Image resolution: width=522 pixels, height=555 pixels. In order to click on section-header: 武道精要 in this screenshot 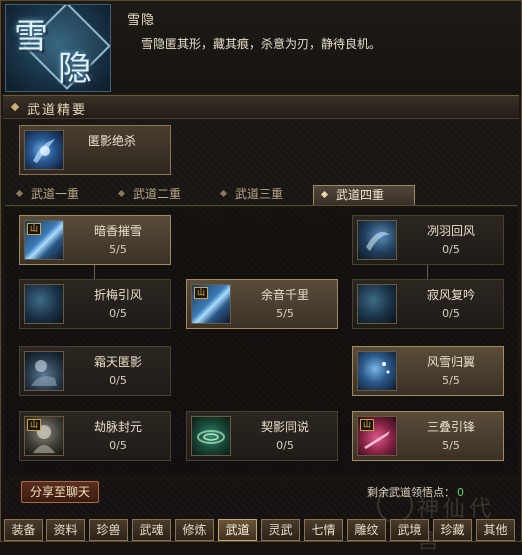, I will do `click(261, 107)`.